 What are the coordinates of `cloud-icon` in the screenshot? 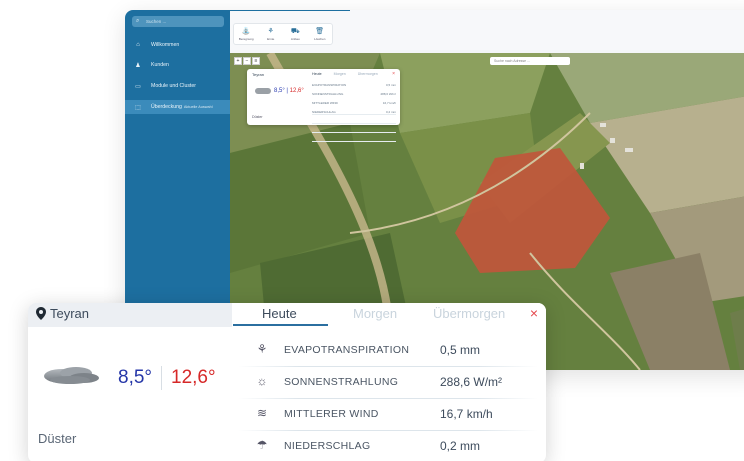 It's located at (71, 375).